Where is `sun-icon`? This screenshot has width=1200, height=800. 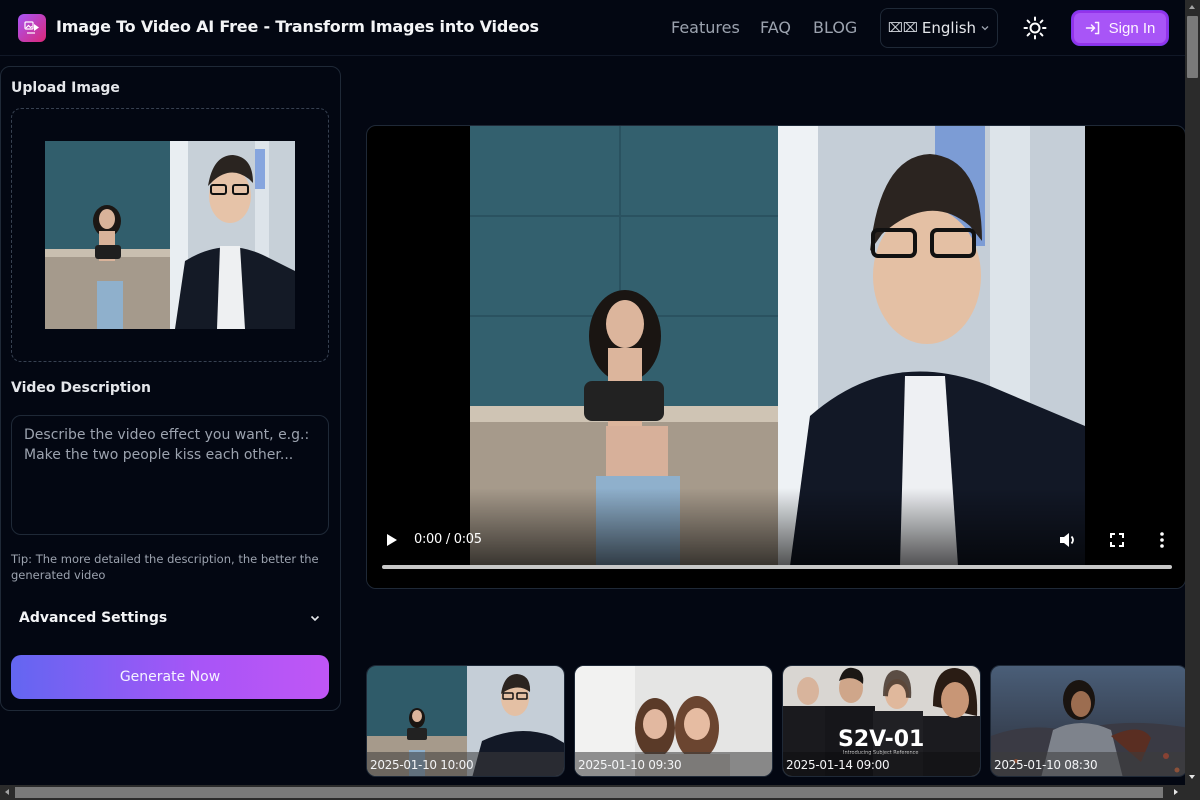 sun-icon is located at coordinates (1035, 28).